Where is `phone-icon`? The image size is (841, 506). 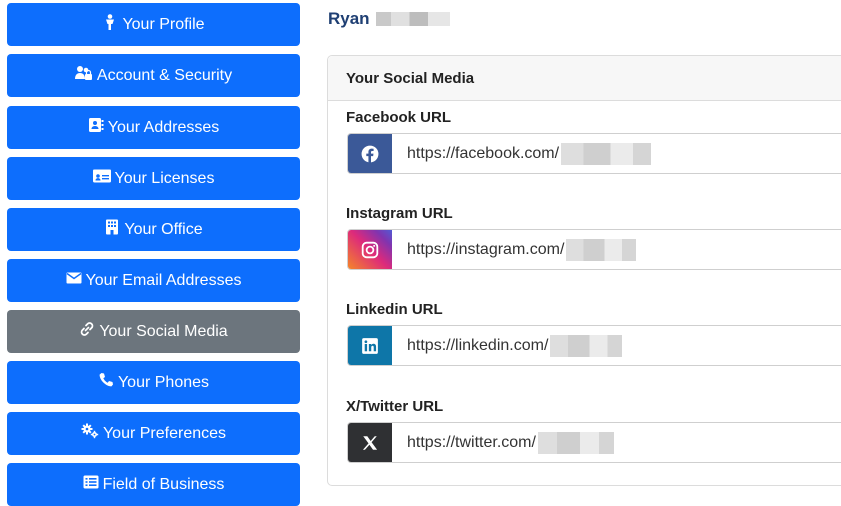 phone-icon is located at coordinates (106, 382).